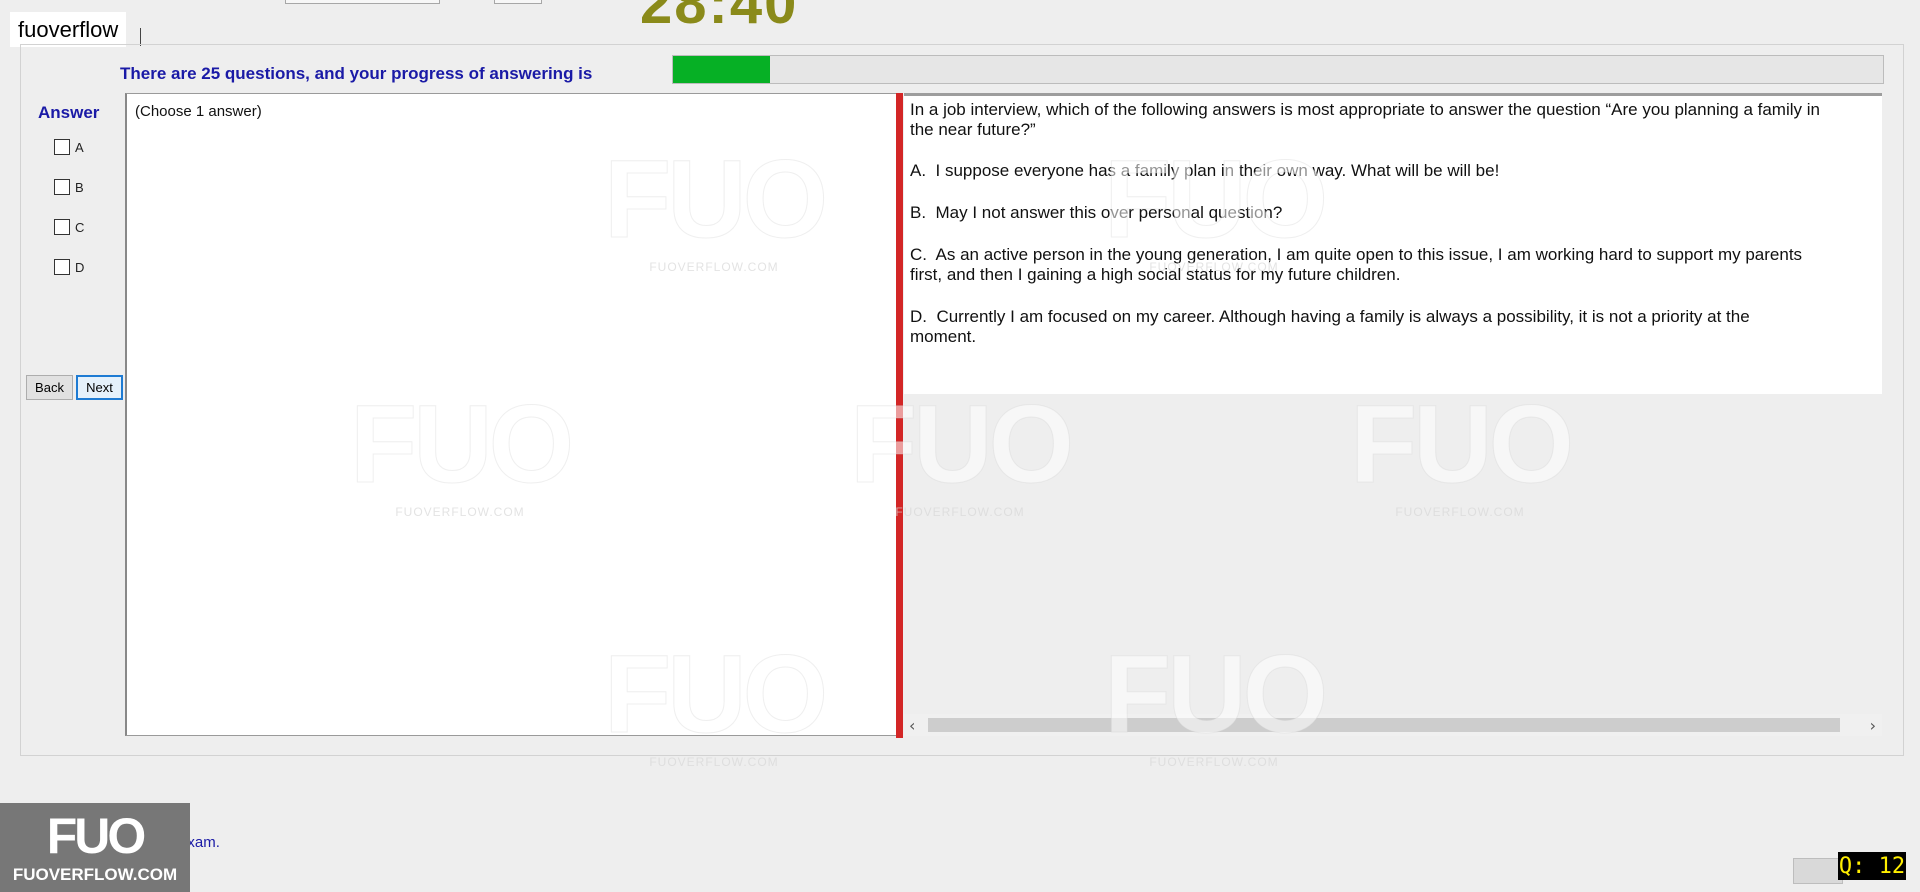 This screenshot has width=1920, height=892. What do you see at coordinates (1872, 866) in the screenshot?
I see `question-number-badge: Q: 12` at bounding box center [1872, 866].